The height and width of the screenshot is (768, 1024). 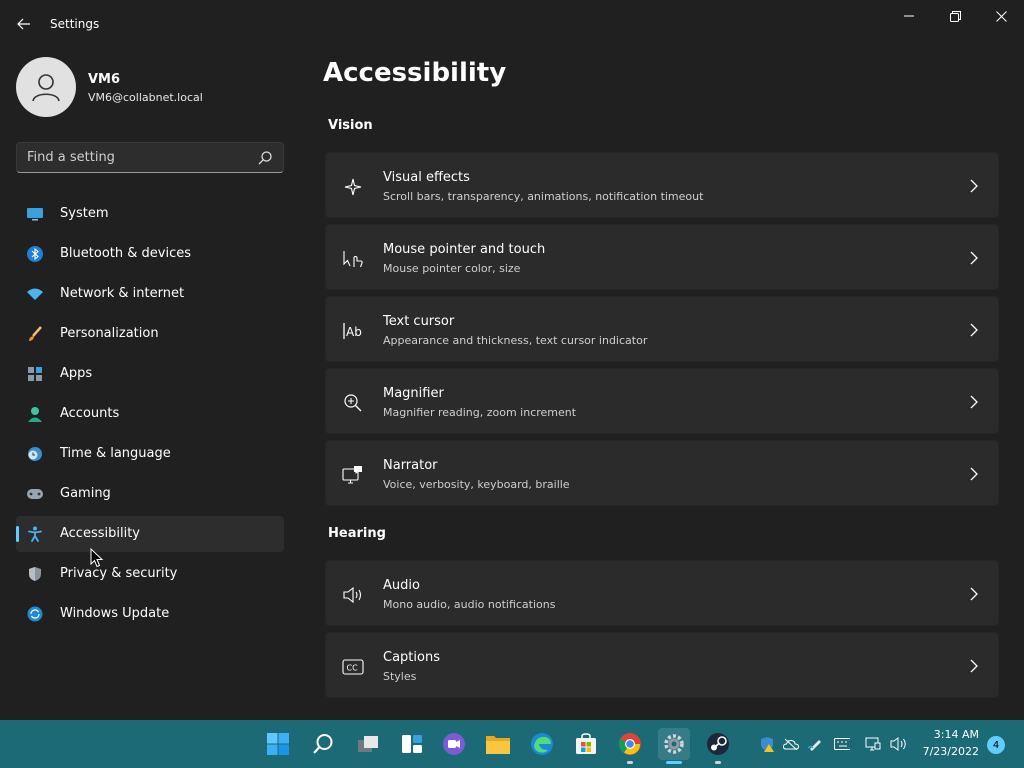 What do you see at coordinates (150, 454) in the screenshot?
I see `sidebar-item-time-language: Time & language` at bounding box center [150, 454].